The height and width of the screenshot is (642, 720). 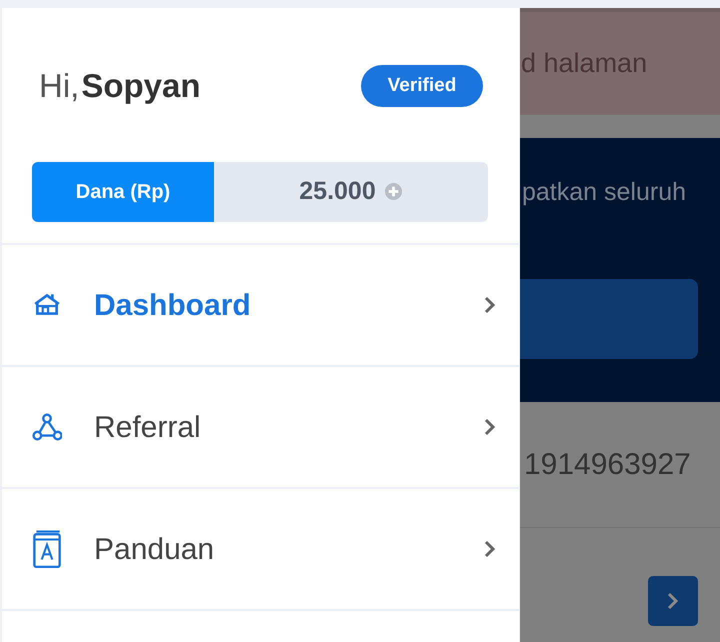 What do you see at coordinates (422, 85) in the screenshot?
I see `verified-badge: Verified` at bounding box center [422, 85].